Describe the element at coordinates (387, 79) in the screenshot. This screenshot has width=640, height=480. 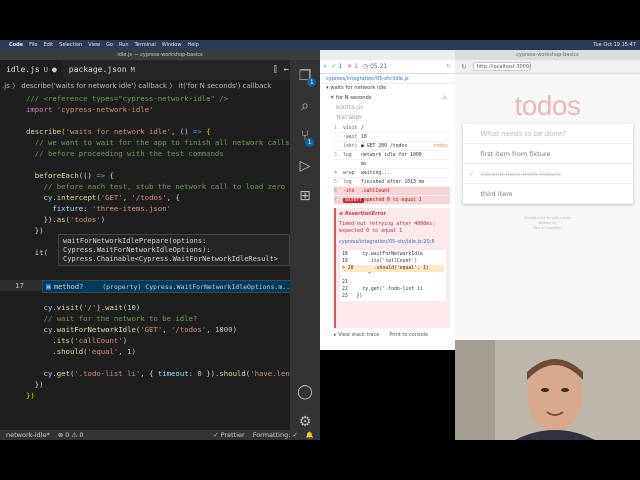
I see `spec-file-link: cypress/integration/05-xhr/idle.js` at that location.